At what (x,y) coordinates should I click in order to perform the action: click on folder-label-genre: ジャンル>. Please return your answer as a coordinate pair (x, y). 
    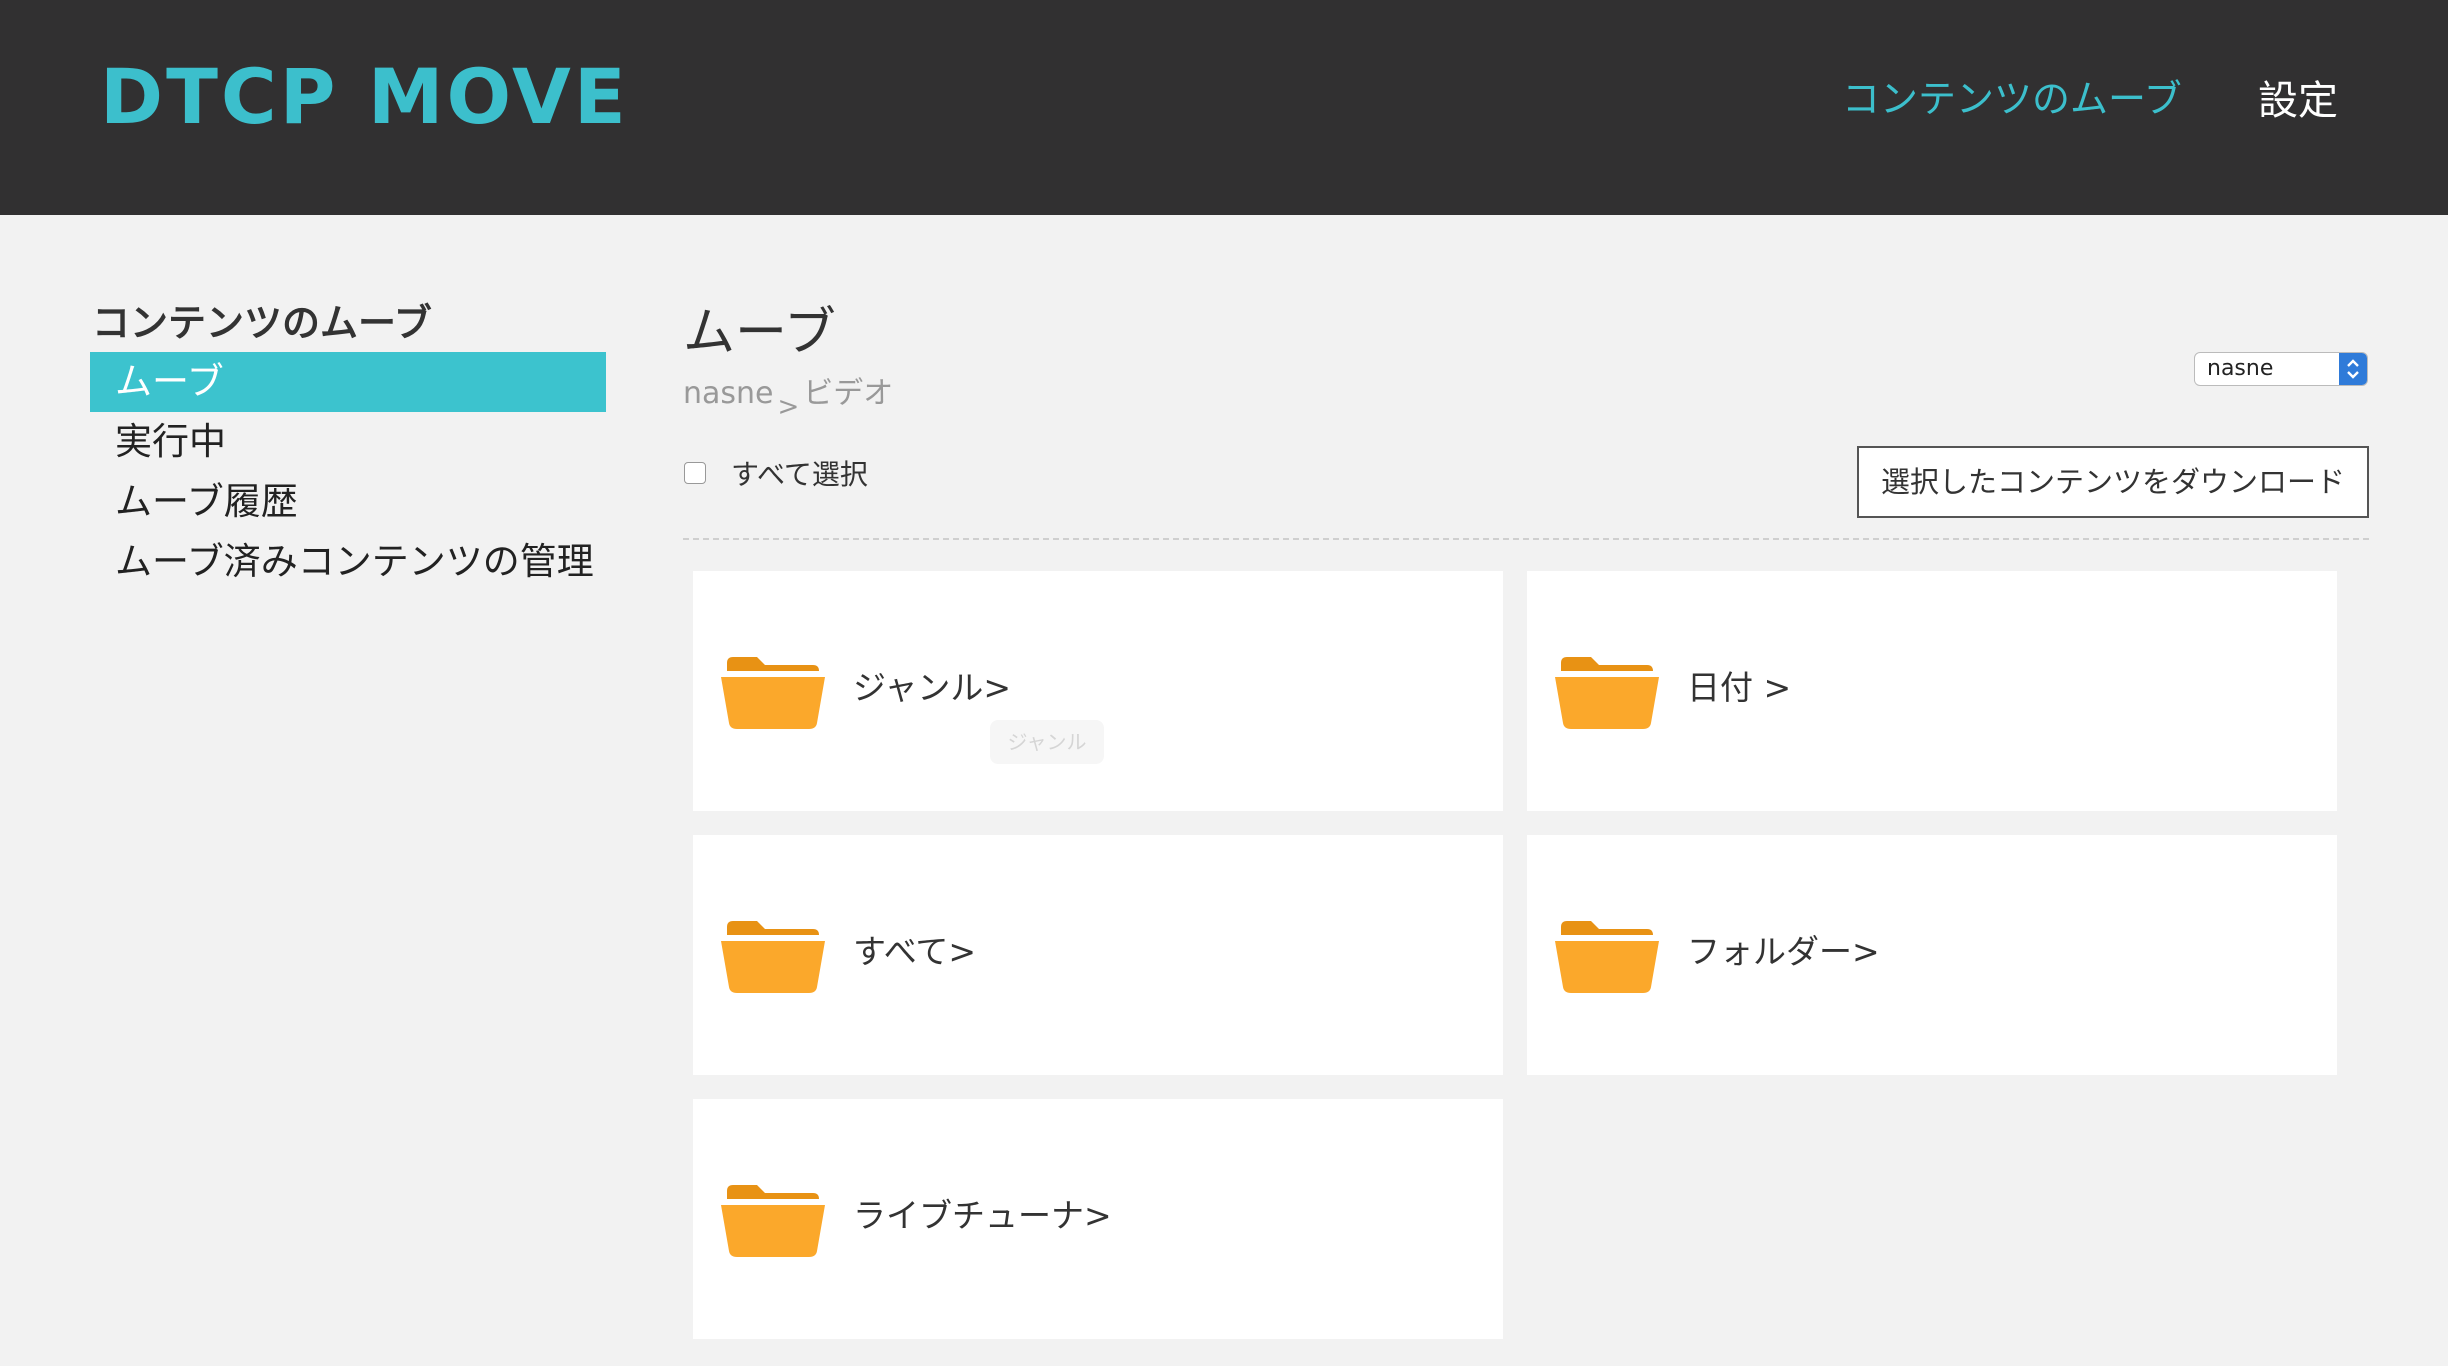
    Looking at the image, I should click on (932, 687).